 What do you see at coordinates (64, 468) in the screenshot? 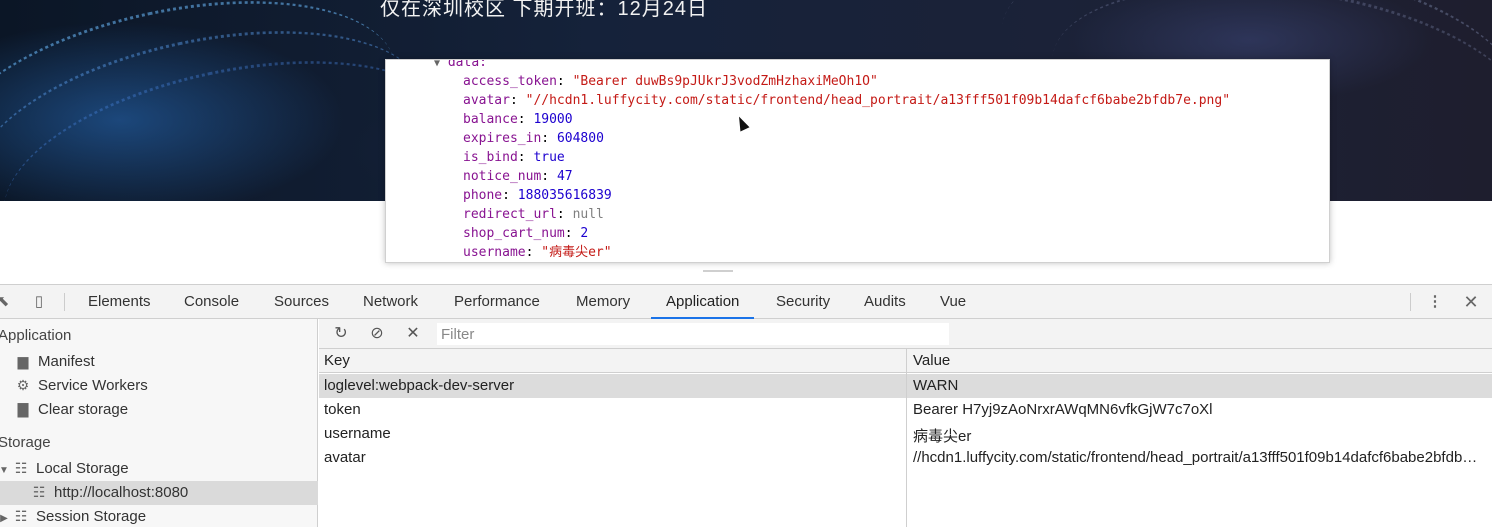
I see `sidebar-item-local-storage: ▼ ☷ Local Storage` at bounding box center [64, 468].